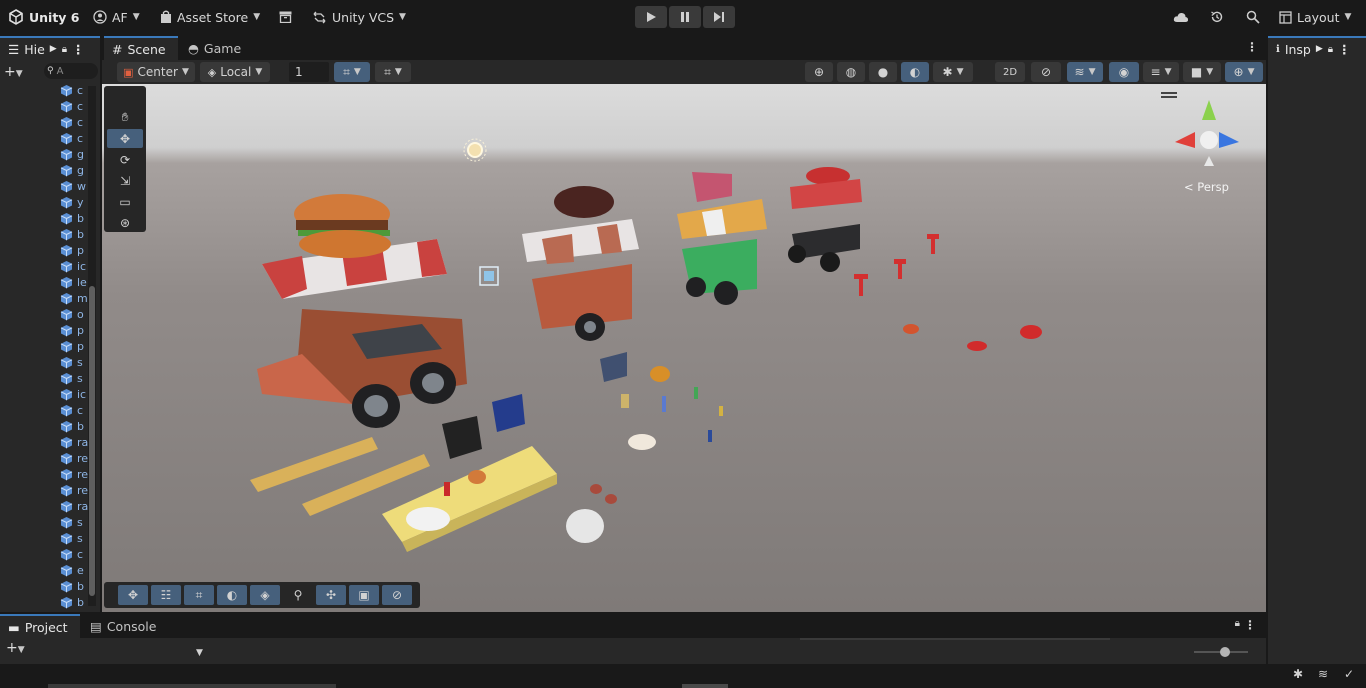  Describe the element at coordinates (72, 202) in the screenshot. I see `hierarchy-item: y` at that location.